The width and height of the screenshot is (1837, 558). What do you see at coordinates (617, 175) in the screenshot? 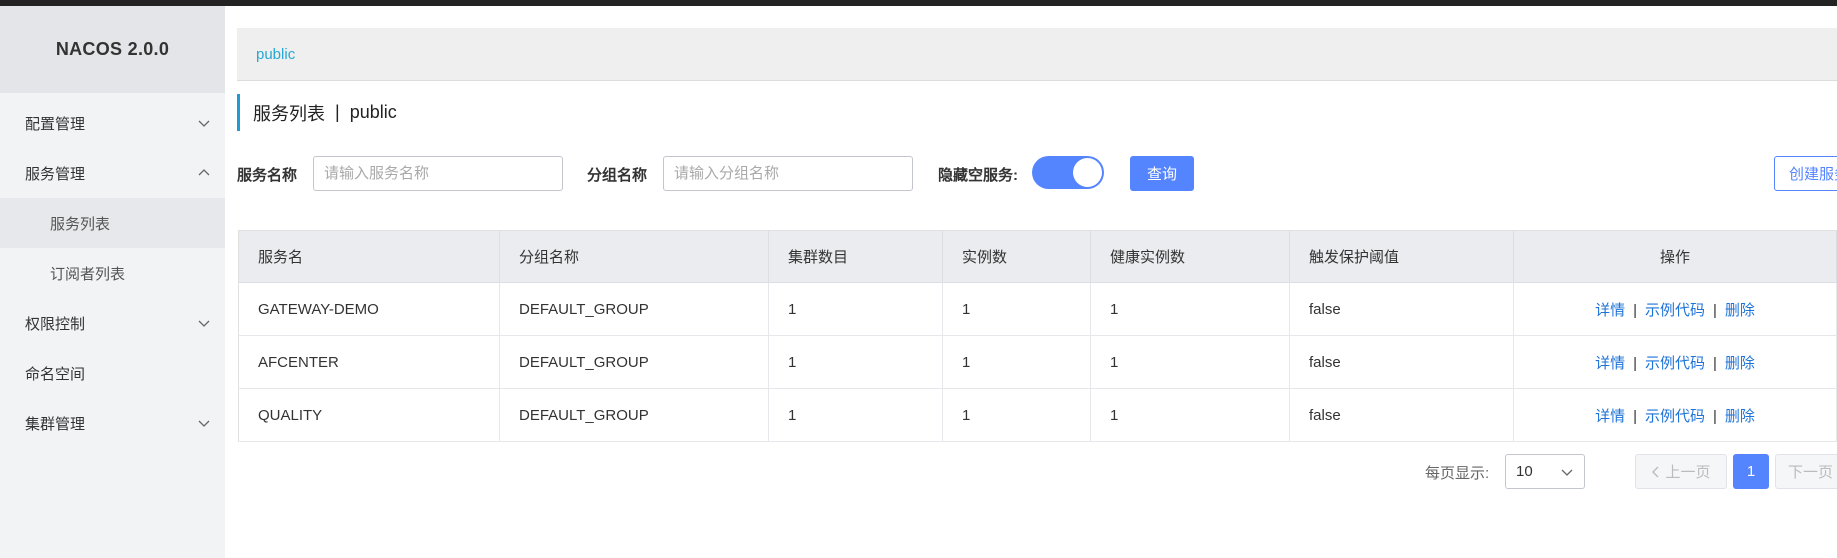
I see `group-name-label: 分组名称` at bounding box center [617, 175].